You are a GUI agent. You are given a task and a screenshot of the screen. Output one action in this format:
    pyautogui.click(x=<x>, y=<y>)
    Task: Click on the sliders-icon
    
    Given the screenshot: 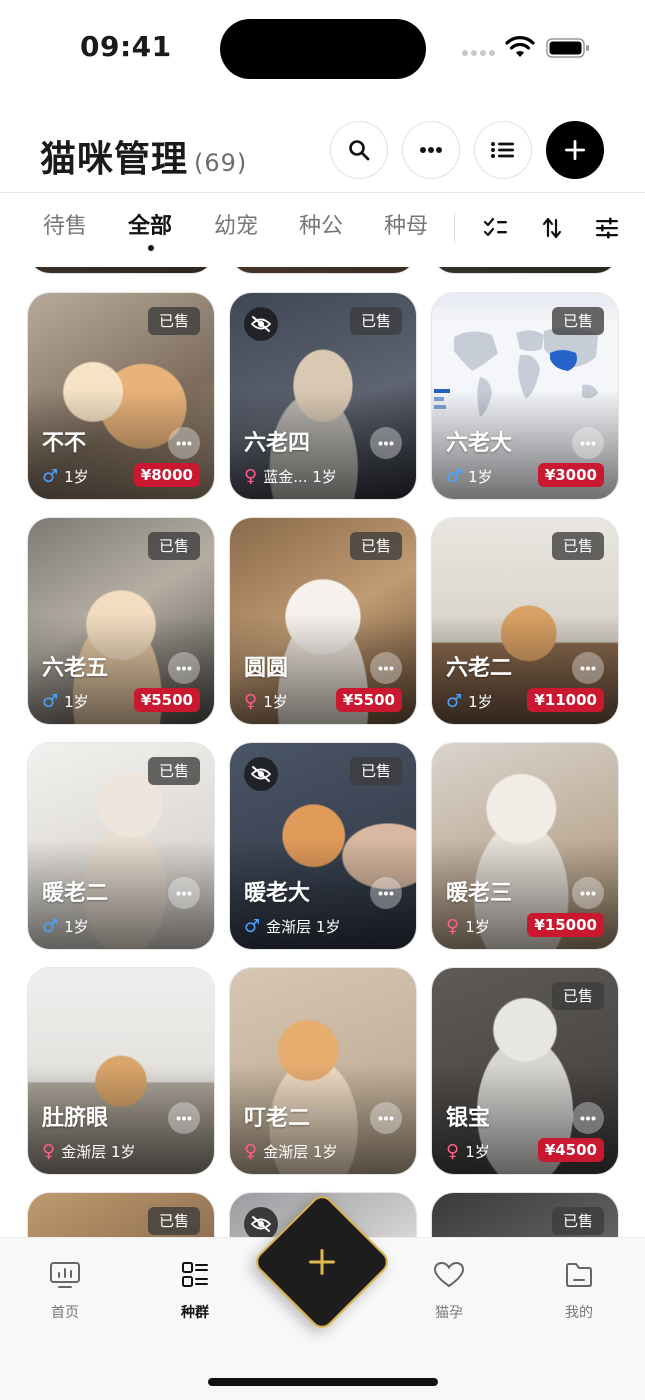 What is the action you would take?
    pyautogui.click(x=607, y=228)
    